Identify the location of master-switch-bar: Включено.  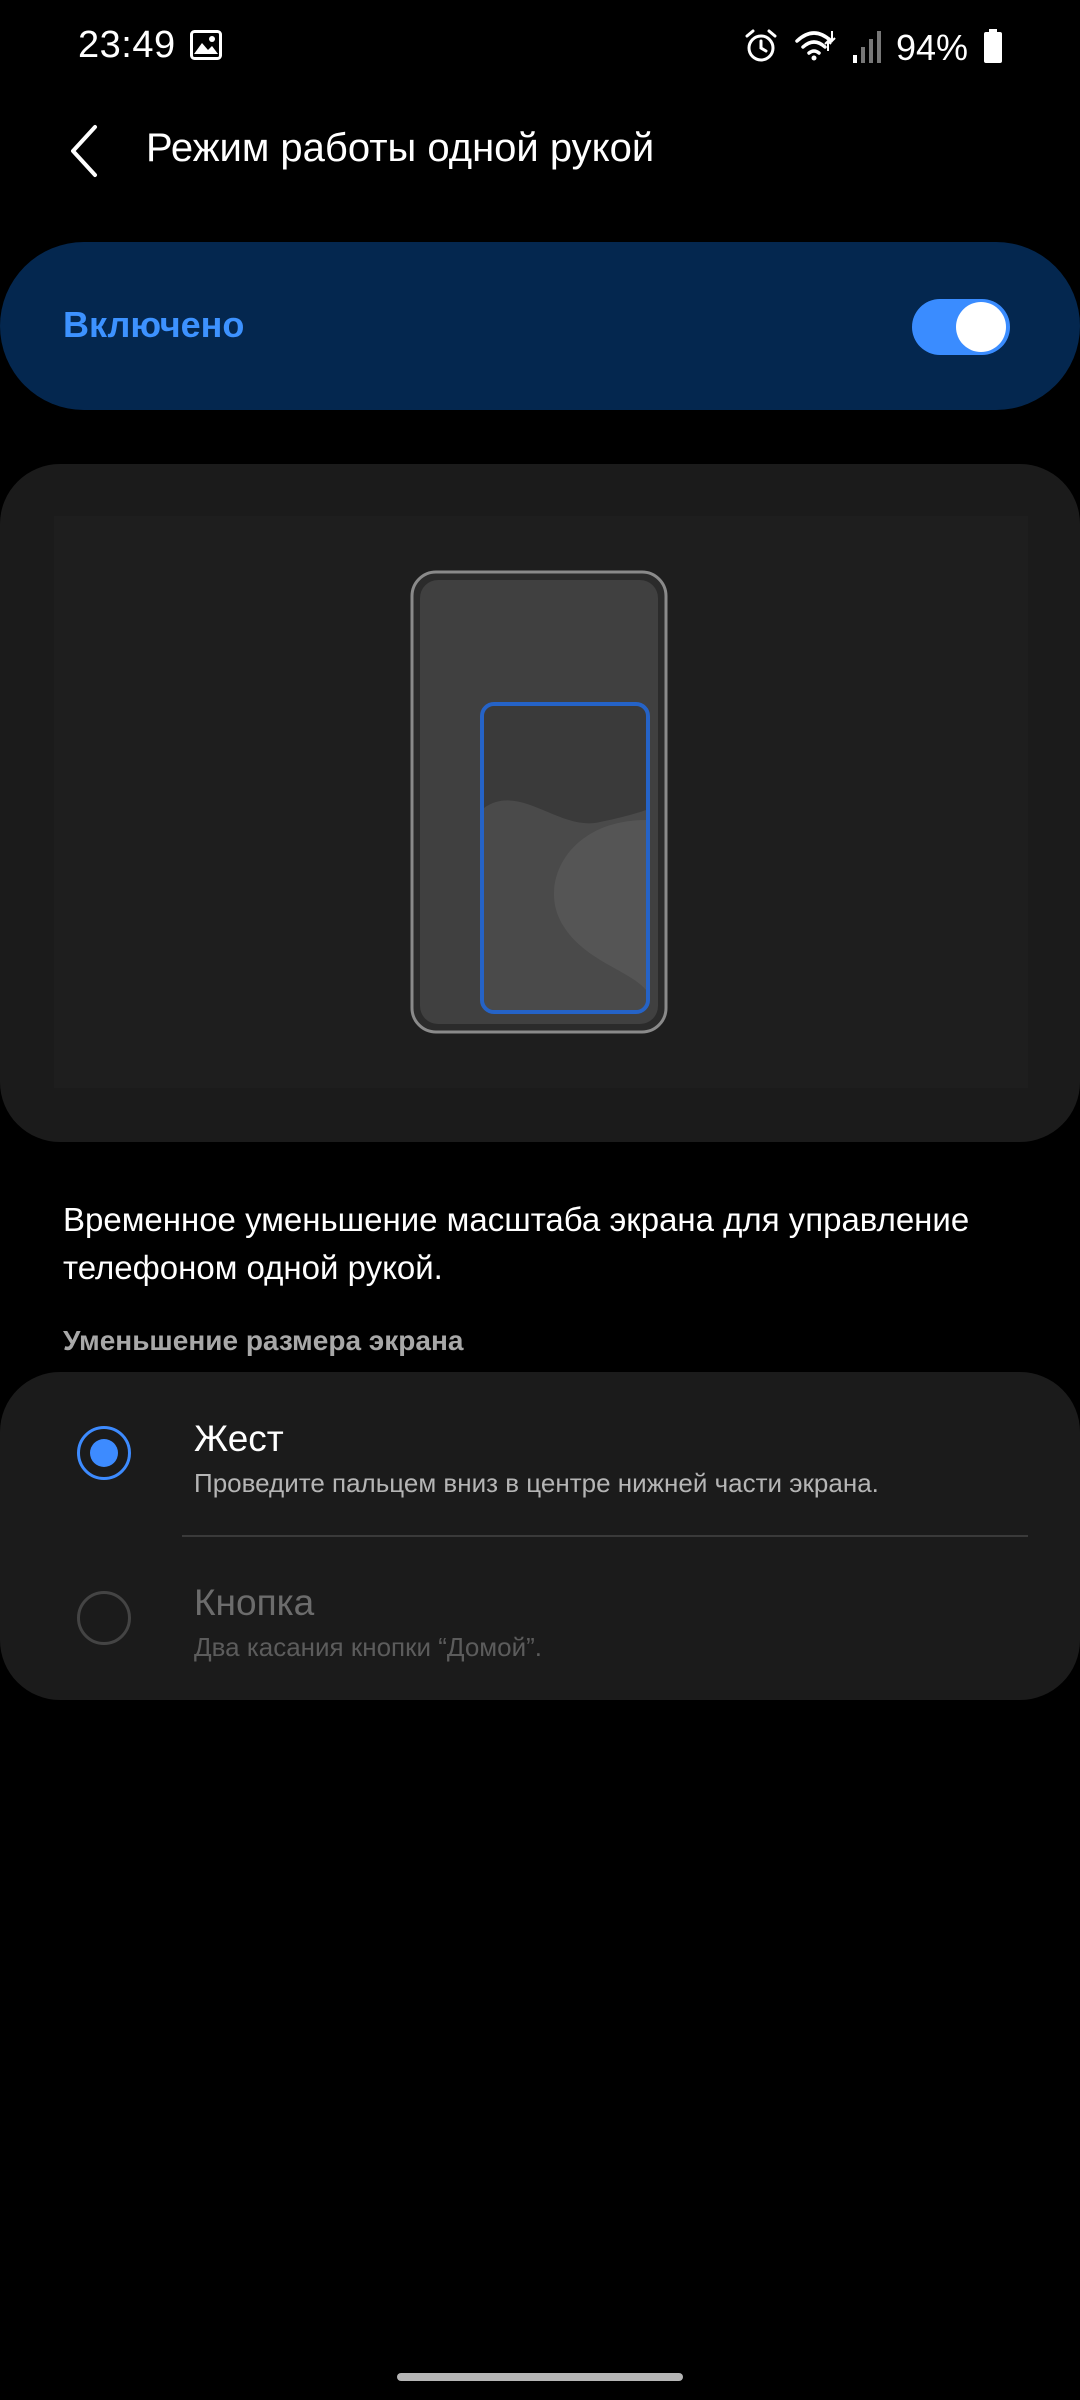
(540, 326).